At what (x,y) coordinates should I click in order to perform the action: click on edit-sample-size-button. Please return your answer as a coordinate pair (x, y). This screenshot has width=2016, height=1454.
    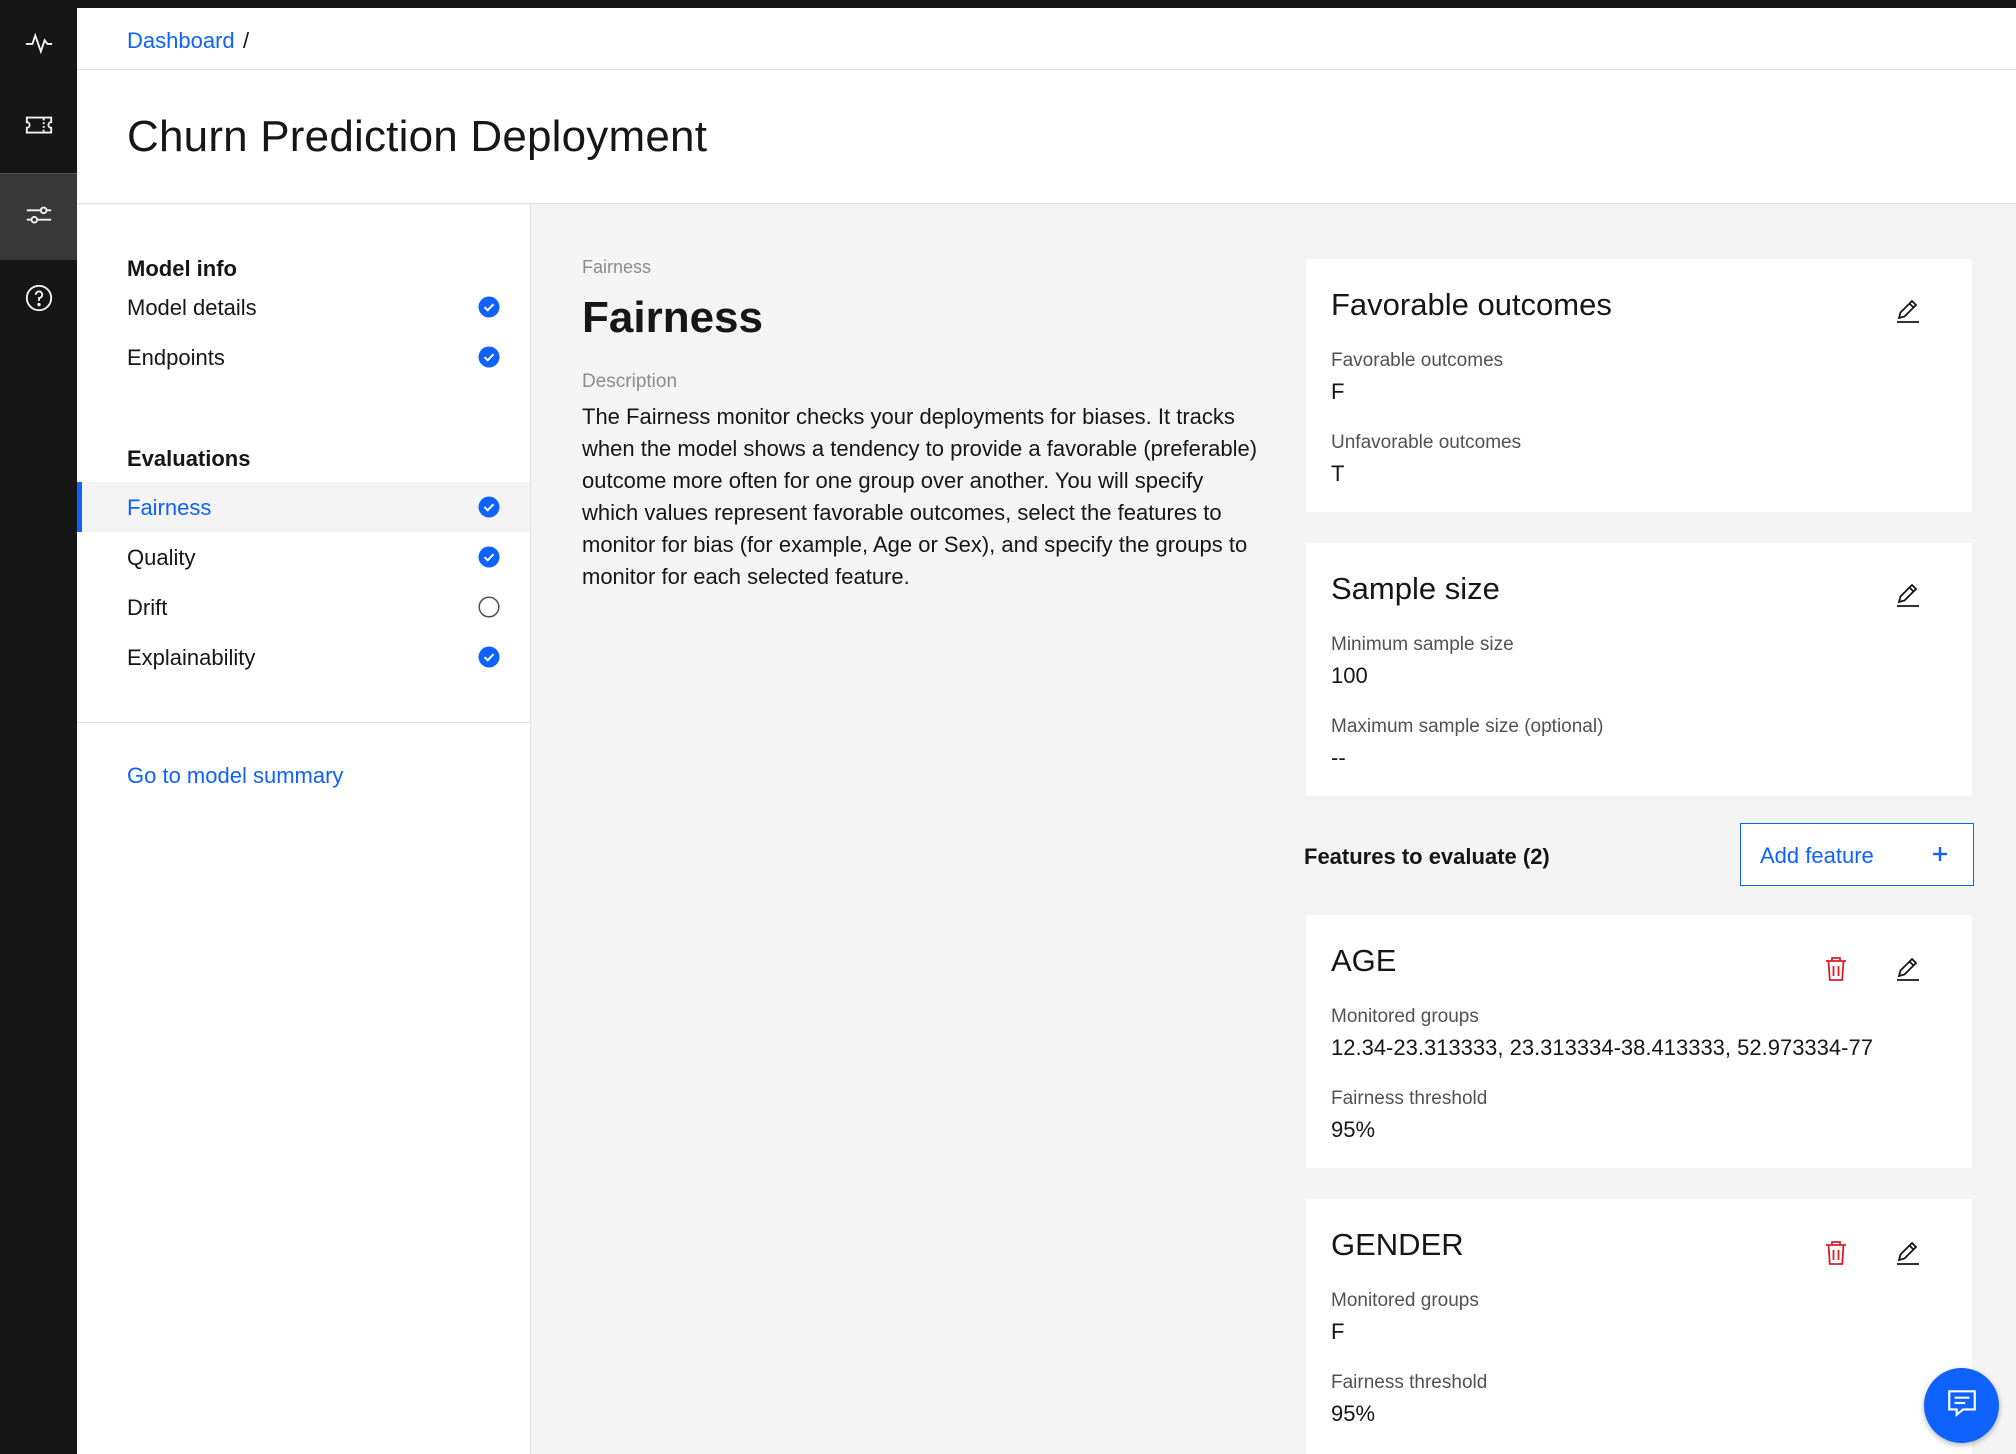
    Looking at the image, I should click on (1908, 597).